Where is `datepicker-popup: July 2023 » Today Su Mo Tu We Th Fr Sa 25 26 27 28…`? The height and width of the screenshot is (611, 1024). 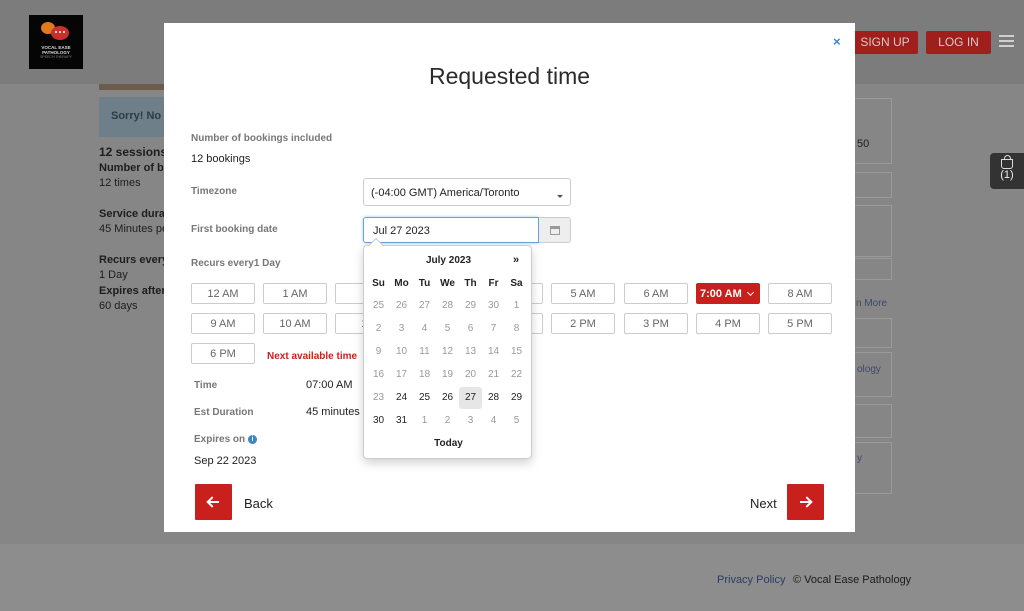
datepicker-popup: July 2023 » Today Su Mo Tu We Th Fr Sa 25 26 27 28… is located at coordinates (447, 352).